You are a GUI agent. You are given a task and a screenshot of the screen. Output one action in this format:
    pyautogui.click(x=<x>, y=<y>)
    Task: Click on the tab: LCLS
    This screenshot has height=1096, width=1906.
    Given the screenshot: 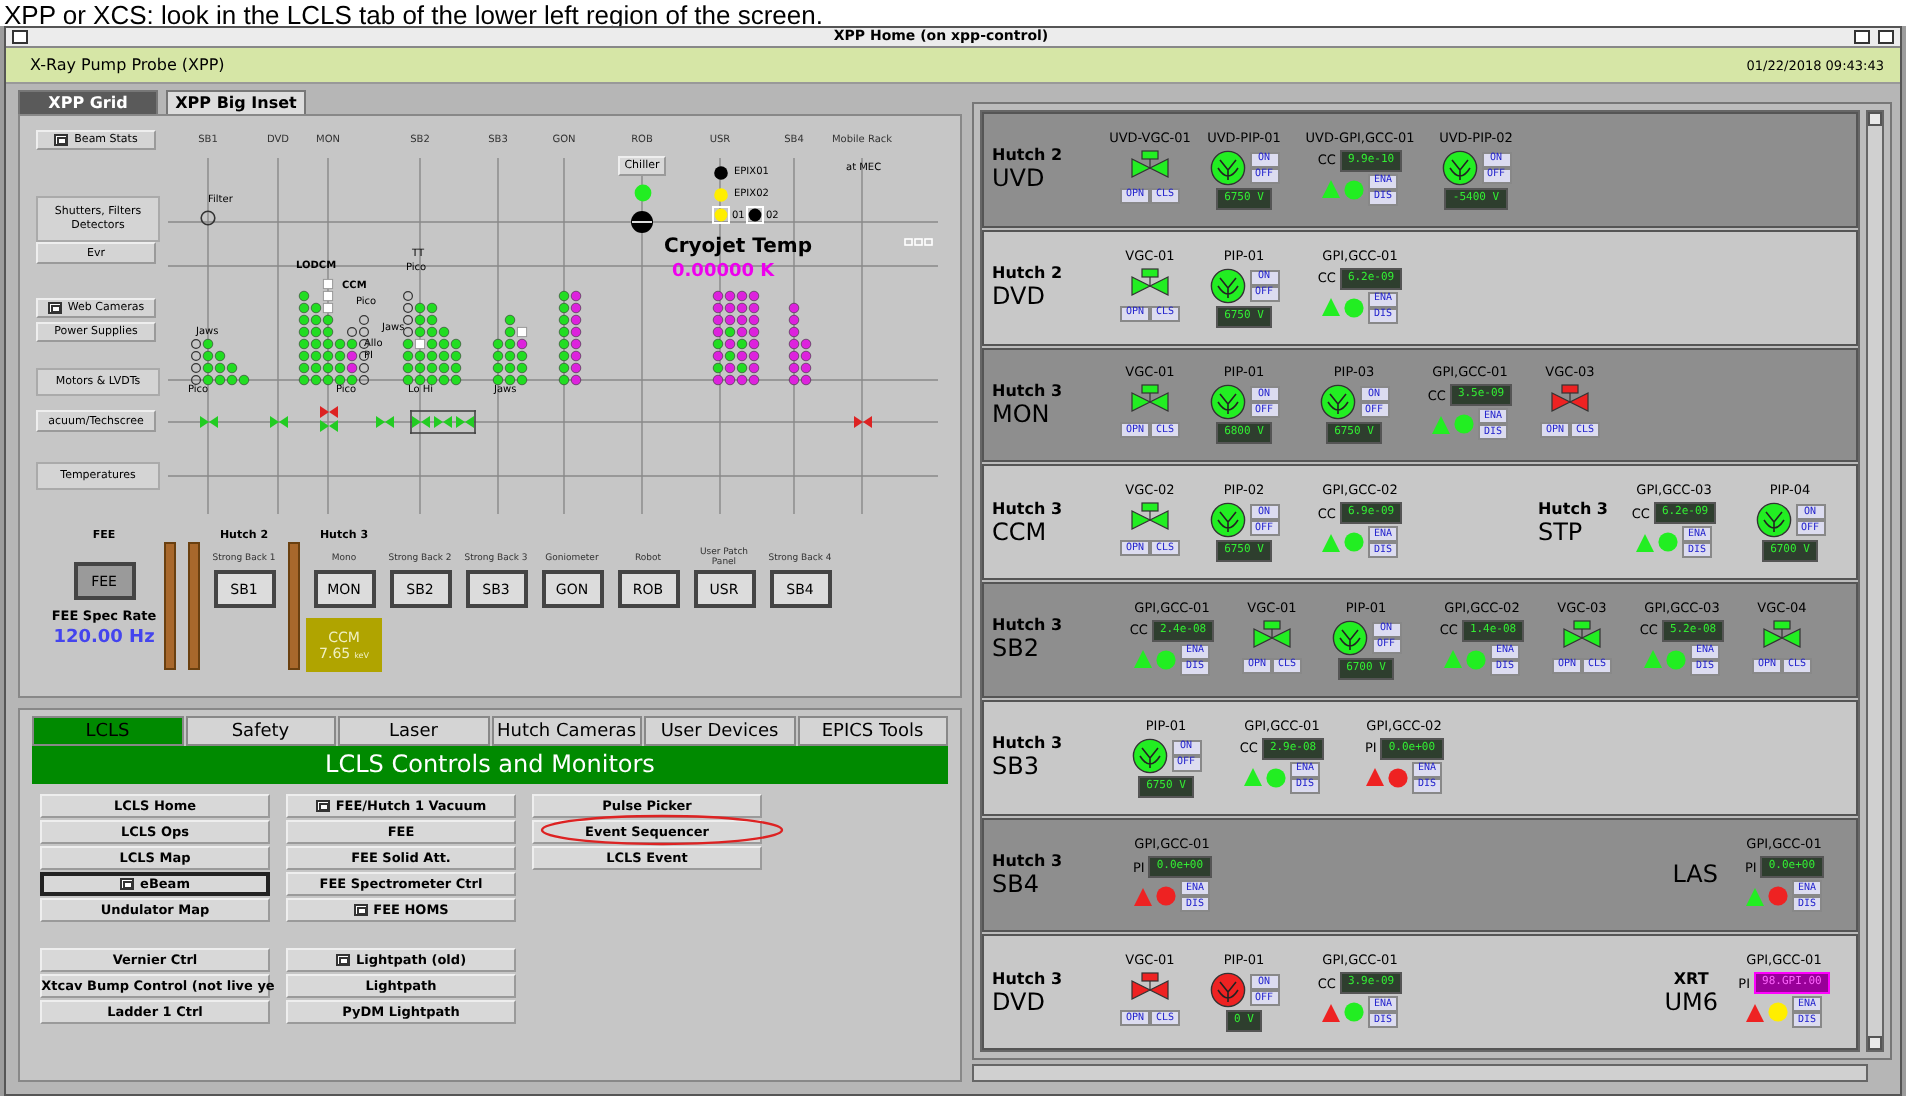 What is the action you would take?
    pyautogui.click(x=107, y=731)
    